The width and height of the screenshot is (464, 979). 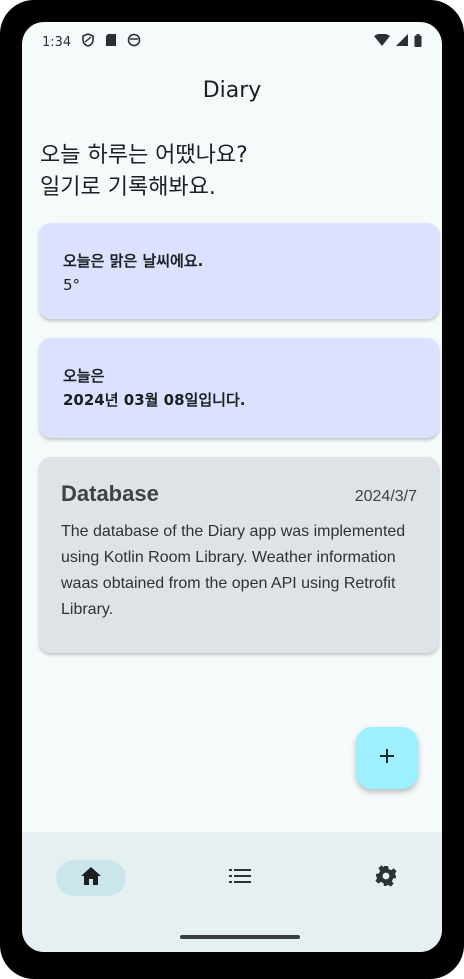 I want to click on settings-icon, so click(x=386, y=878).